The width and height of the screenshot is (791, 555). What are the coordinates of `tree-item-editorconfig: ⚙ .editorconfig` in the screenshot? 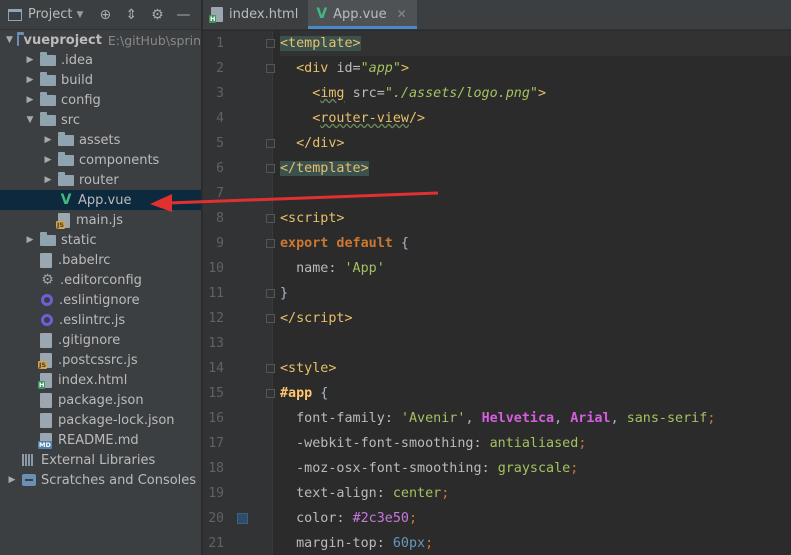 It's located at (100, 280).